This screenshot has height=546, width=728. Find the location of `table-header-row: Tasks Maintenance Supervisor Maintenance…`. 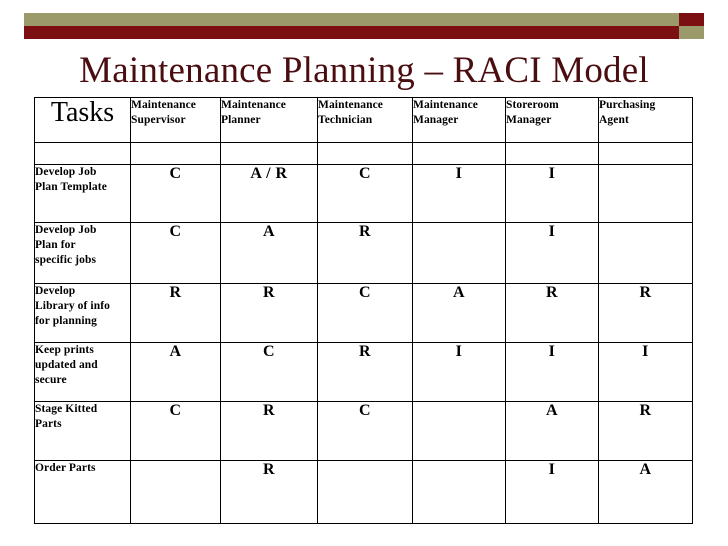

table-header-row: Tasks Maintenance Supervisor Maintenance… is located at coordinates (363, 120).